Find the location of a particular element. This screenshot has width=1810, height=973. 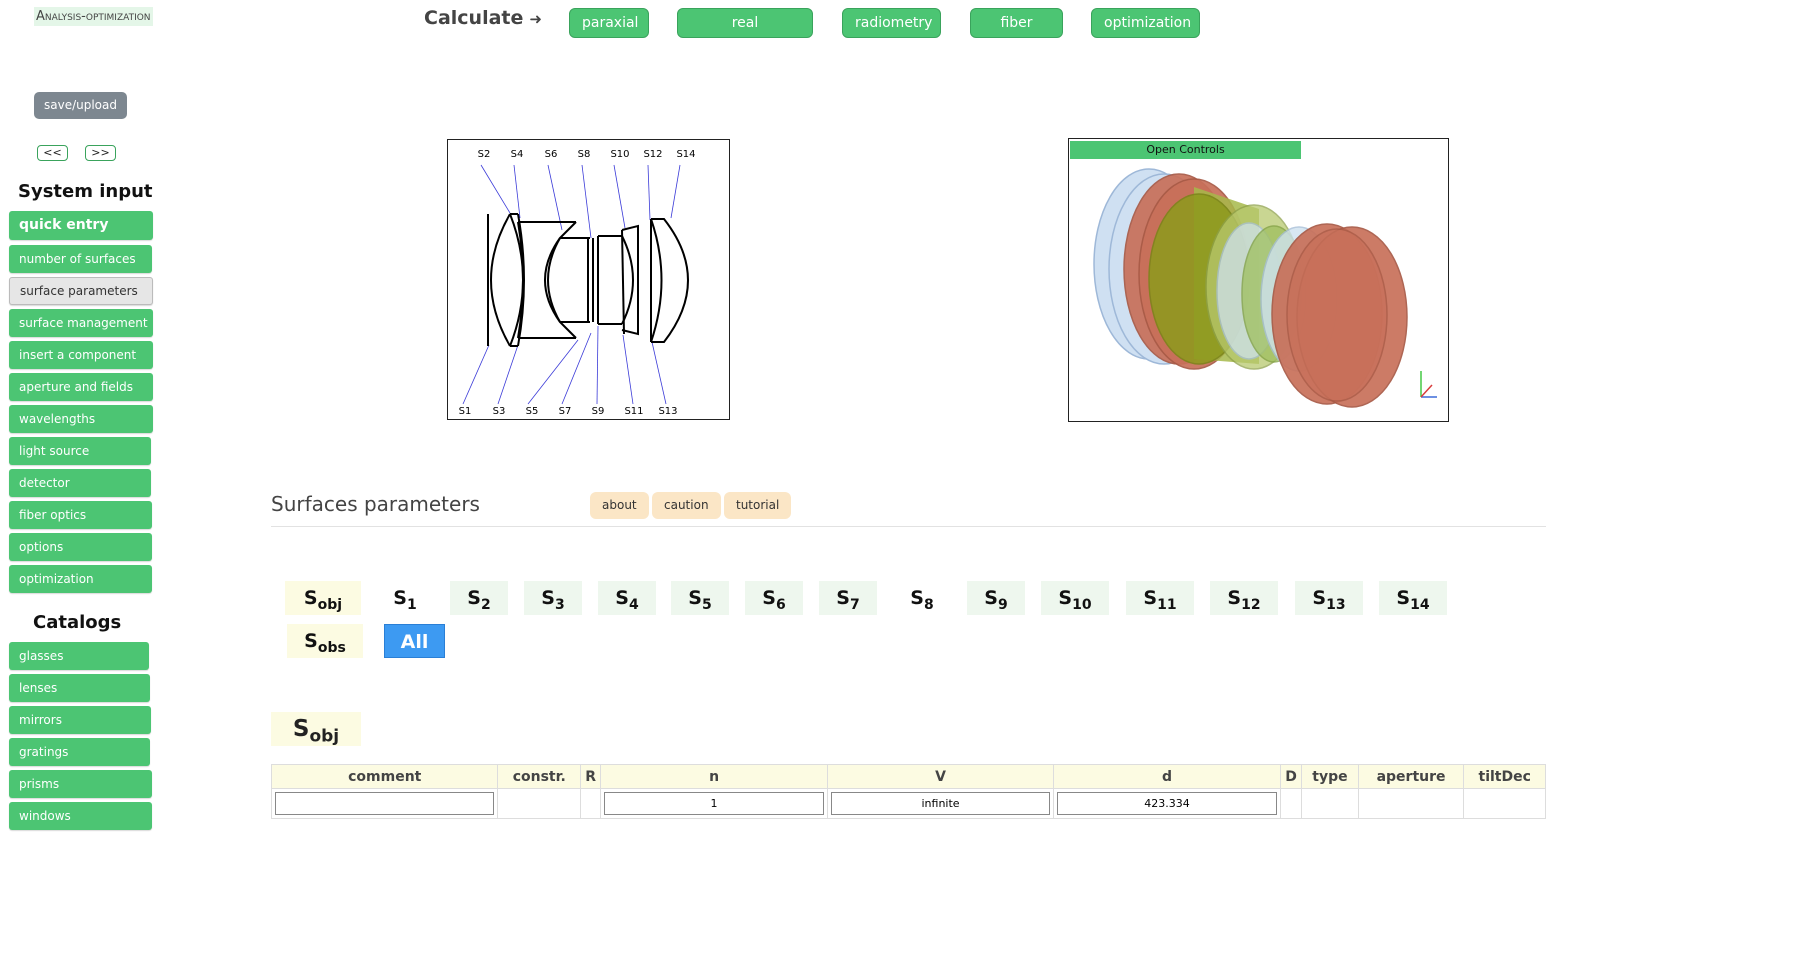

tutorial-button: tutorial is located at coordinates (758, 505).